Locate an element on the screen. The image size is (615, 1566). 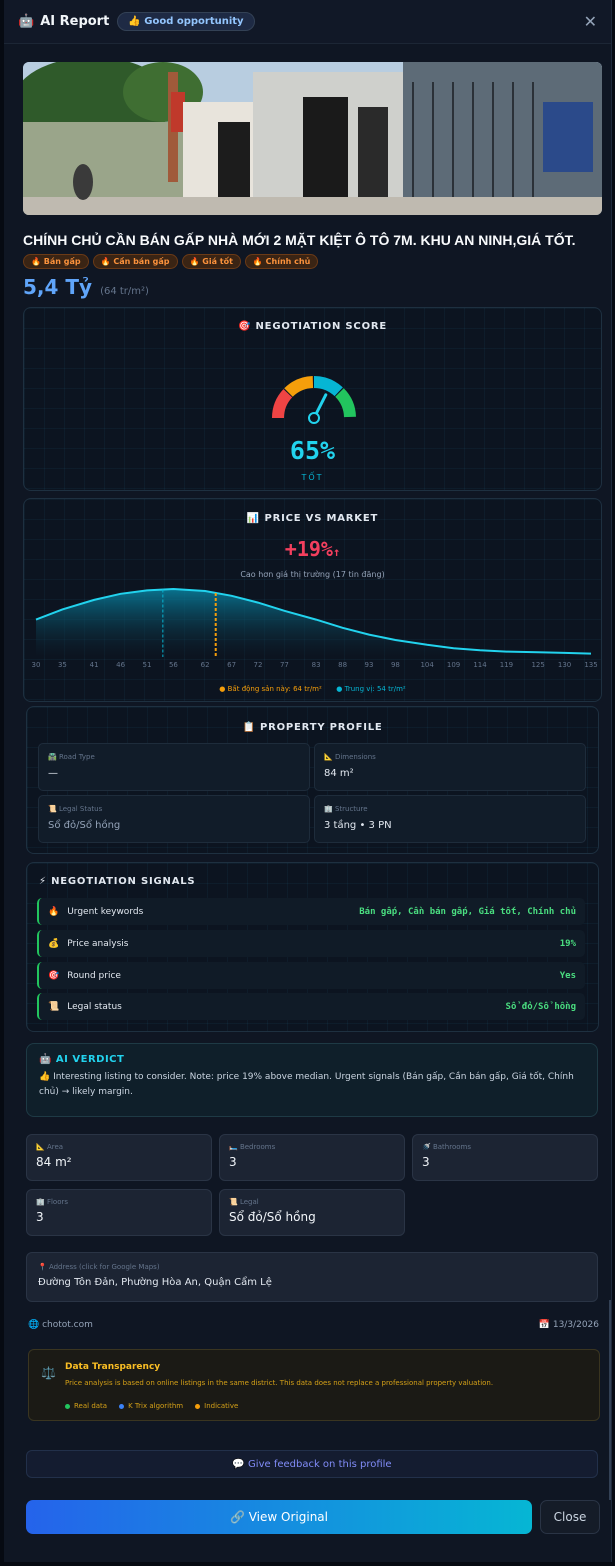
x-tick-label: 125 is located at coordinates (537, 665).